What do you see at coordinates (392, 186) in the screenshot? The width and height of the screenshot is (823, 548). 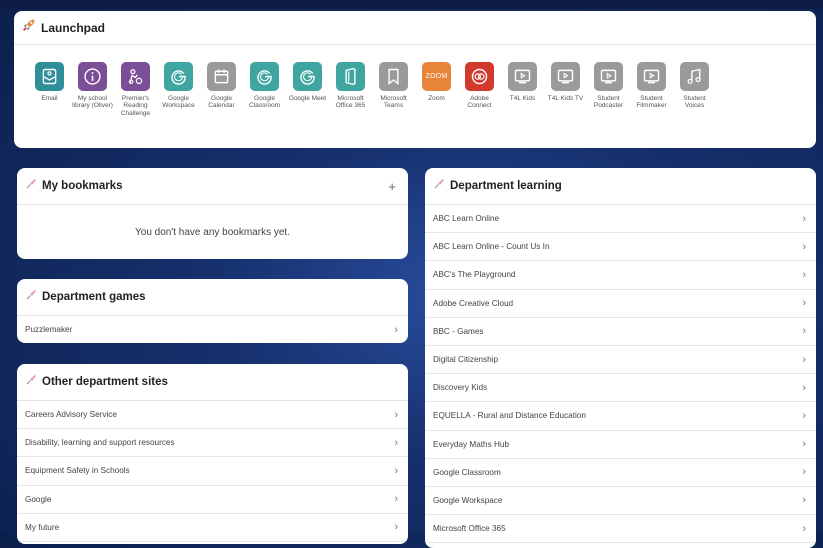 I see `add-bookmark-button: +` at bounding box center [392, 186].